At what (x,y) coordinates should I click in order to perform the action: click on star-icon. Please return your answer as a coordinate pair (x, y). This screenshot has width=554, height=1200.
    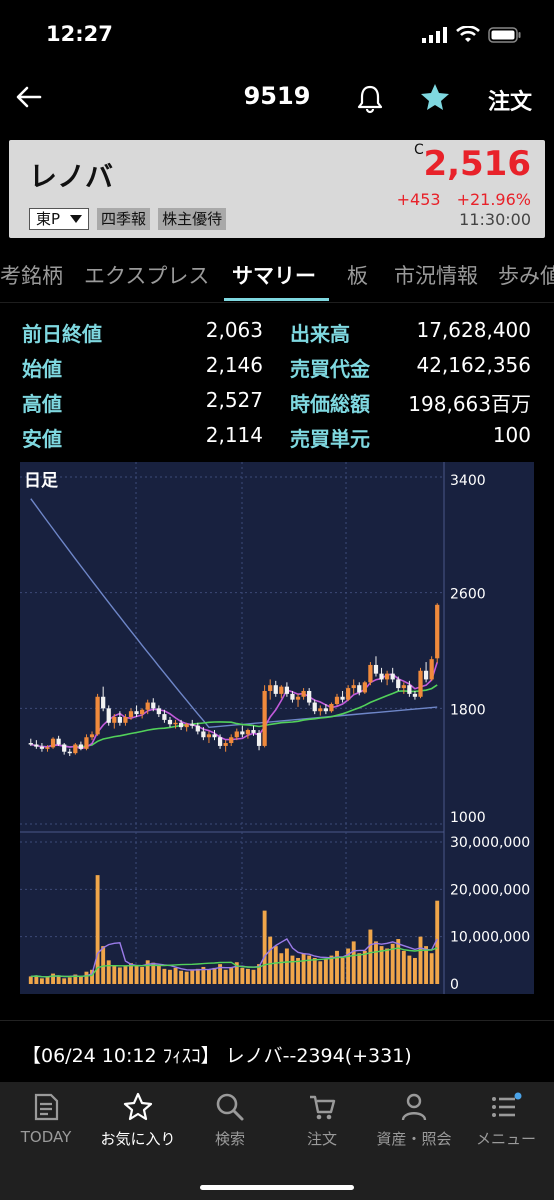
    Looking at the image, I should click on (138, 1106).